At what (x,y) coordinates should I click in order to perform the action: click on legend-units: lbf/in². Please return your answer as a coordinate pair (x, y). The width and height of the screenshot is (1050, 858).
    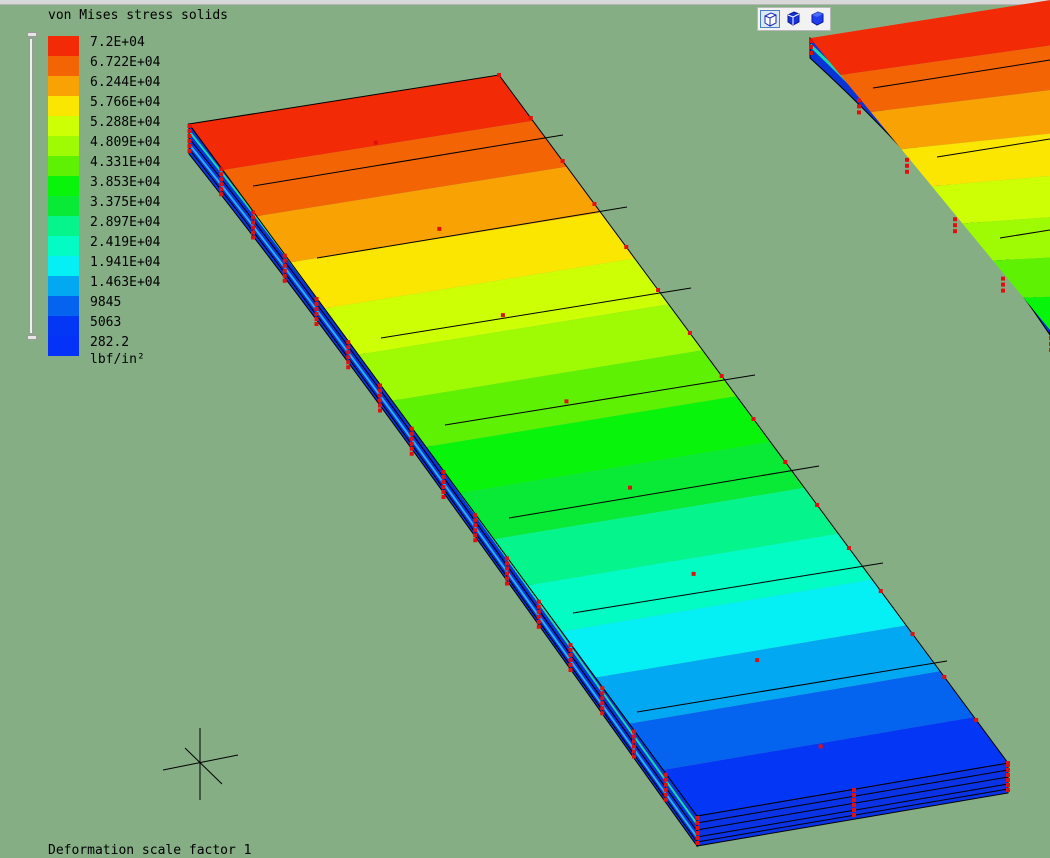
    Looking at the image, I should click on (117, 359).